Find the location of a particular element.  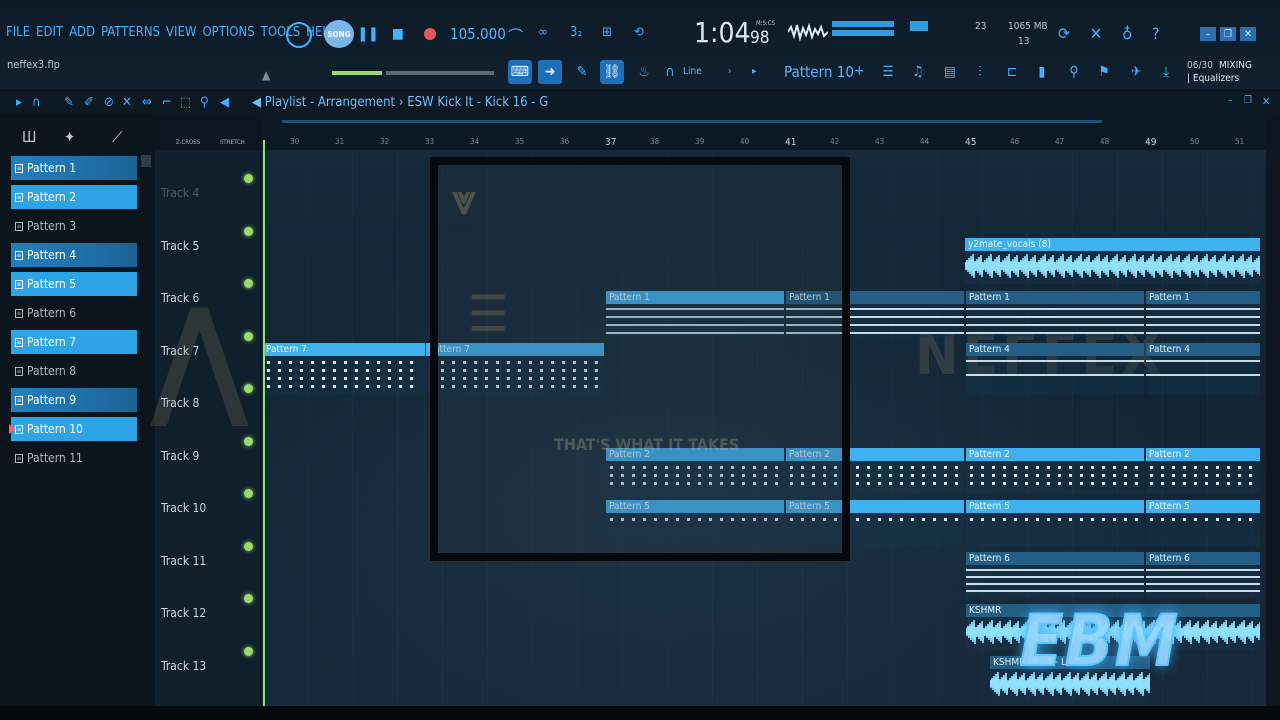

draw-icon: ✎ is located at coordinates (69, 102).